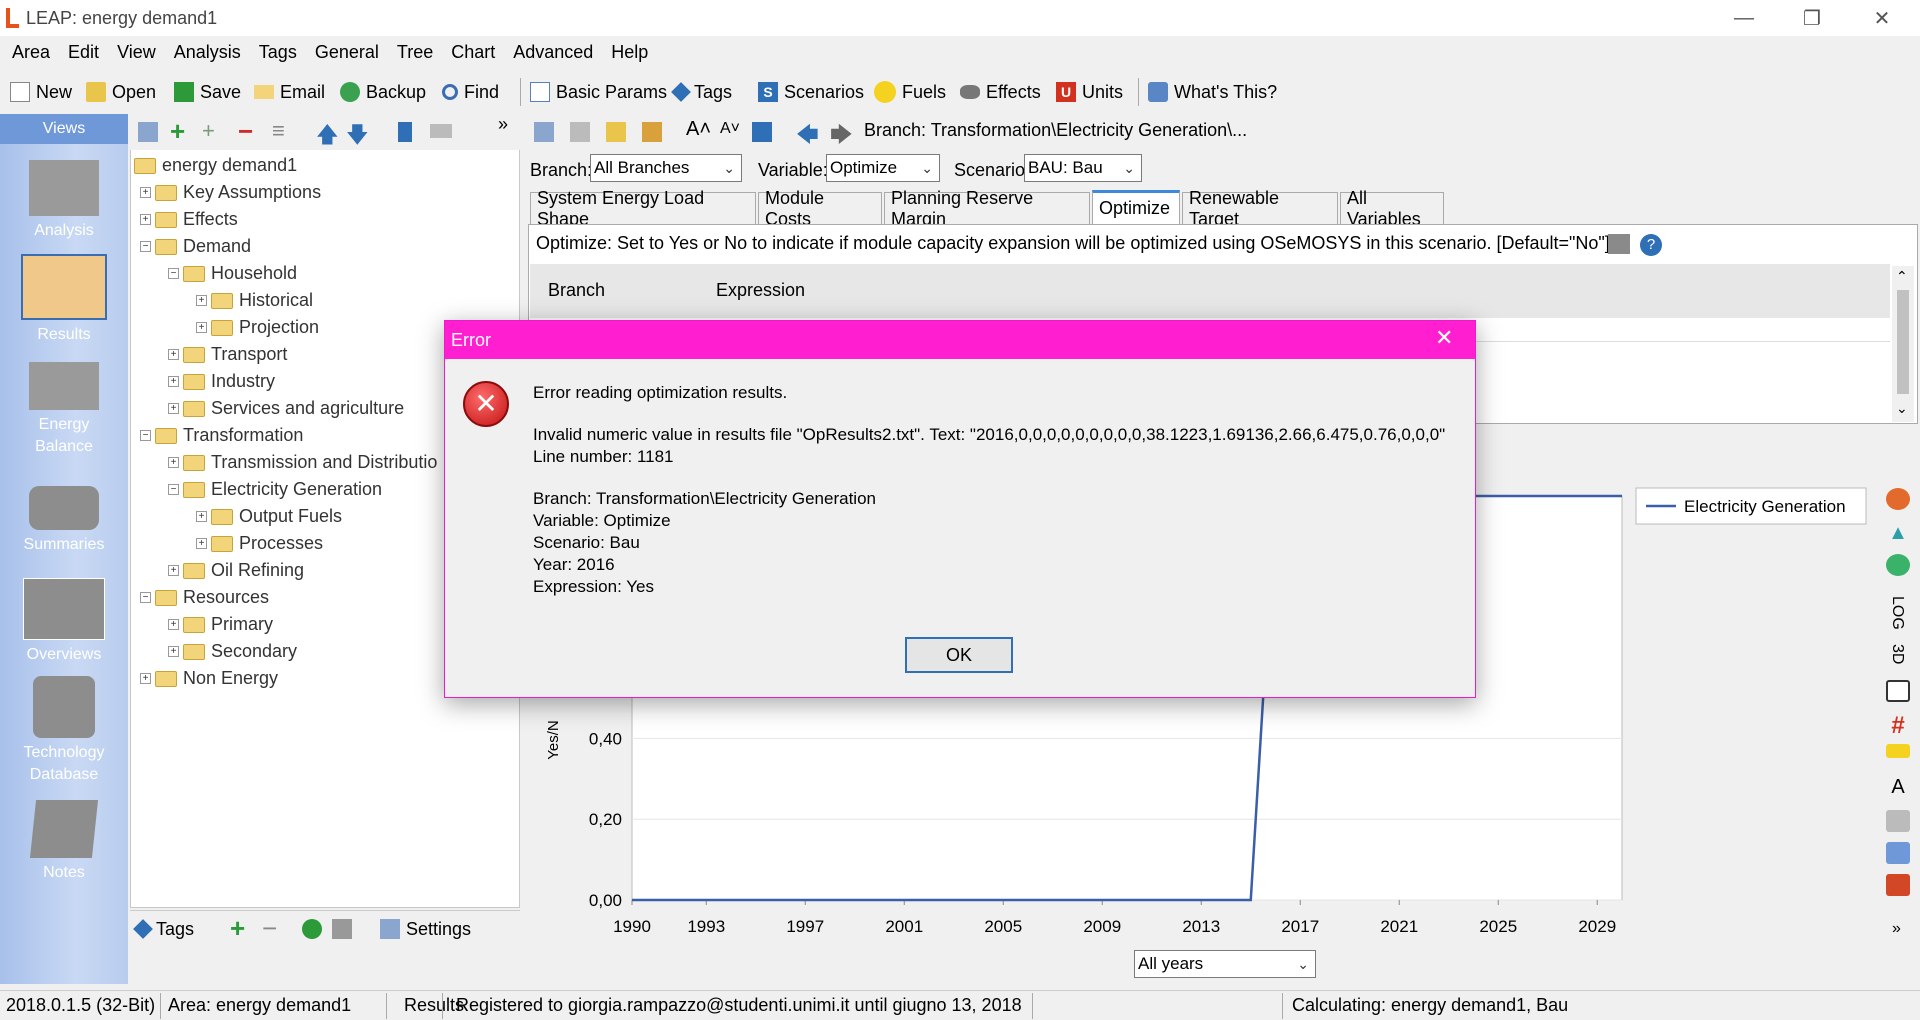  I want to click on tree-node-demand: − Demand, so click(195, 246).